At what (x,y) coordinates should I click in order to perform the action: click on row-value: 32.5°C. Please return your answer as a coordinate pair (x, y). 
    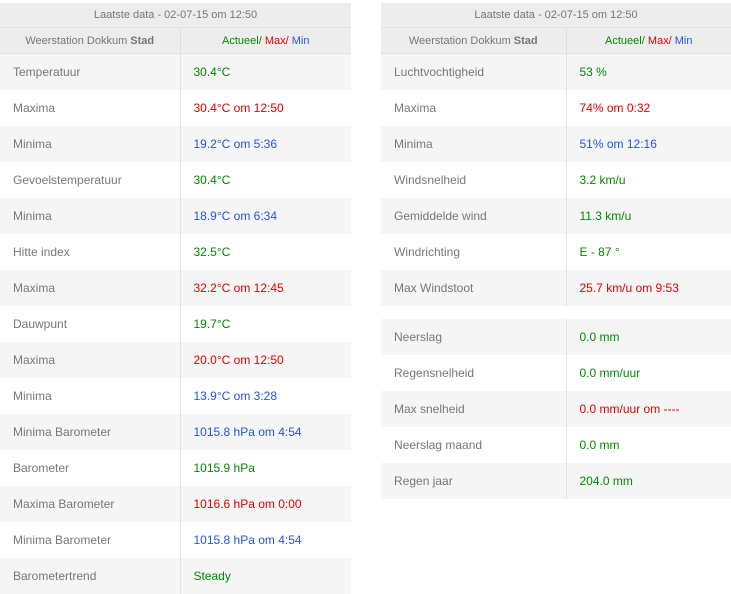
    Looking at the image, I should click on (265, 252).